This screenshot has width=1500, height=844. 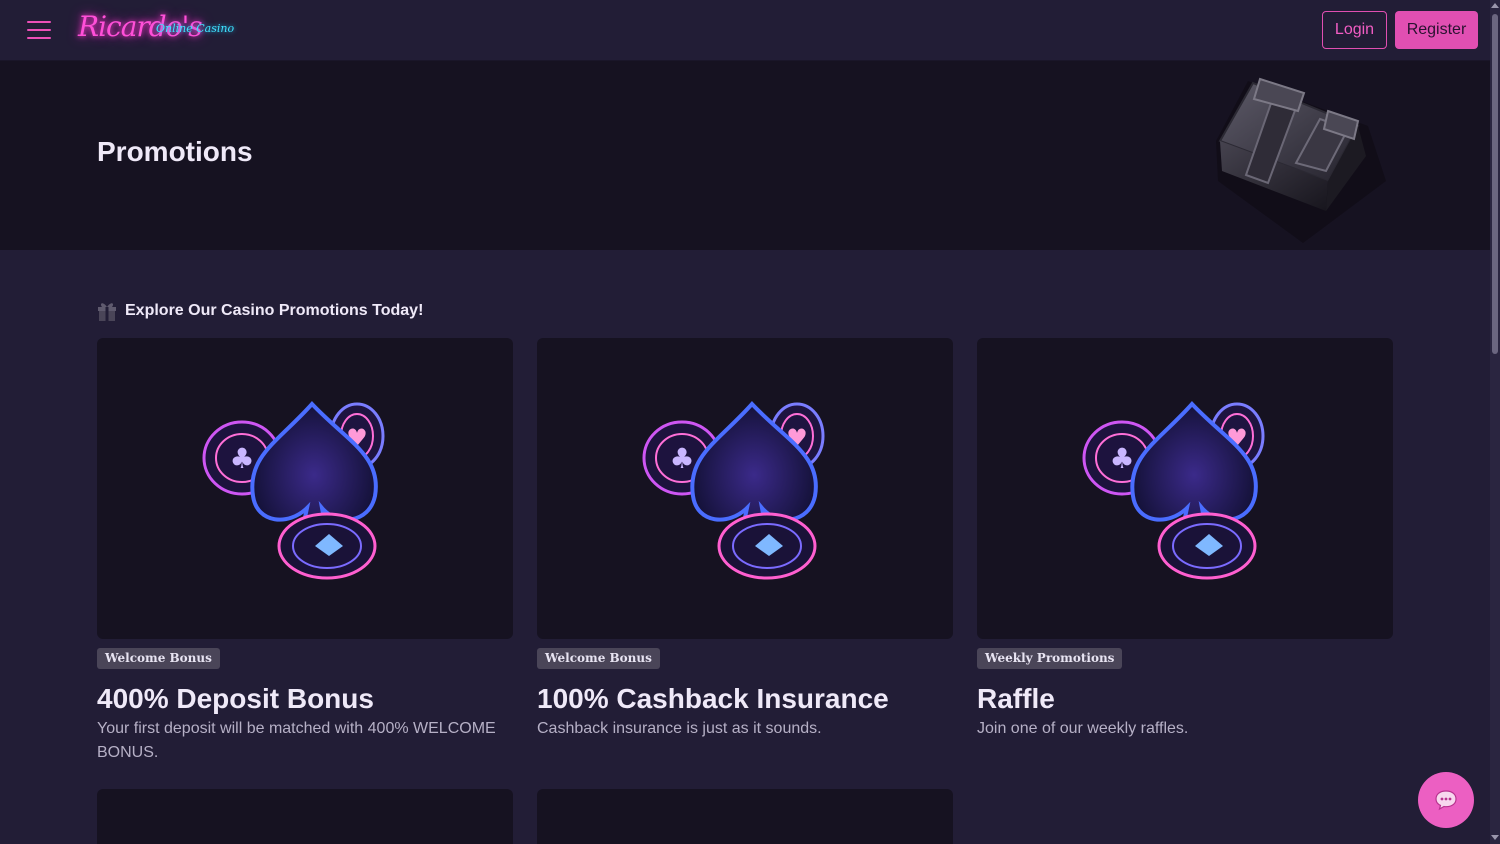 I want to click on live-chat-button, so click(x=1446, y=800).